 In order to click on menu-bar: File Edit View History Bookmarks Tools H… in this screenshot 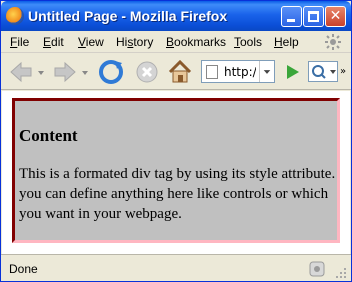, I will do `click(176, 42)`.